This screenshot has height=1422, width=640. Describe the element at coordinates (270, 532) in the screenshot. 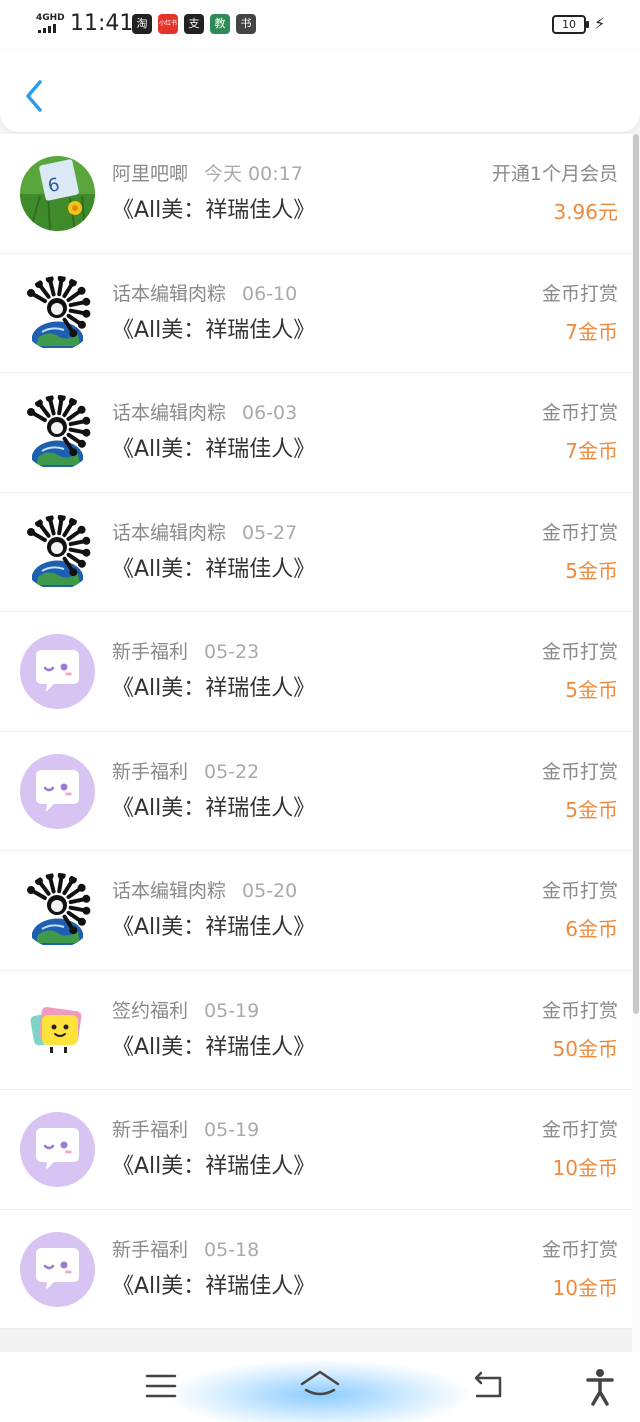

I see `record-date: 05-27` at that location.